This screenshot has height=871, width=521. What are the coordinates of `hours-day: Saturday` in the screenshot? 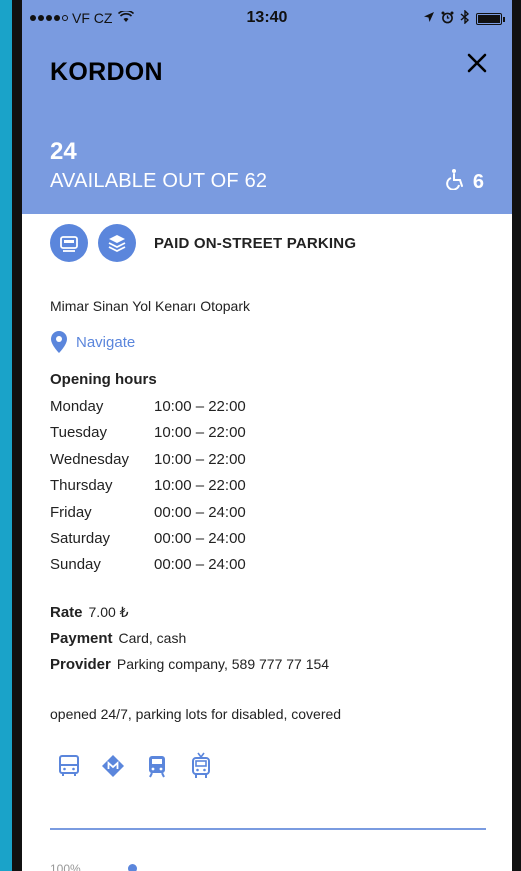 It's located at (80, 538).